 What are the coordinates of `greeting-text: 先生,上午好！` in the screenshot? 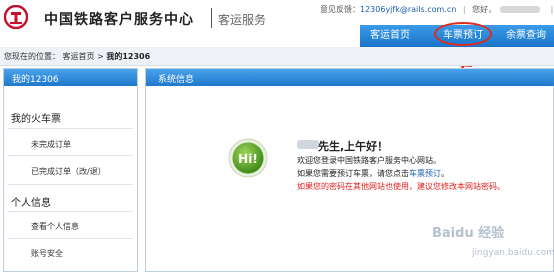 It's located at (353, 146).